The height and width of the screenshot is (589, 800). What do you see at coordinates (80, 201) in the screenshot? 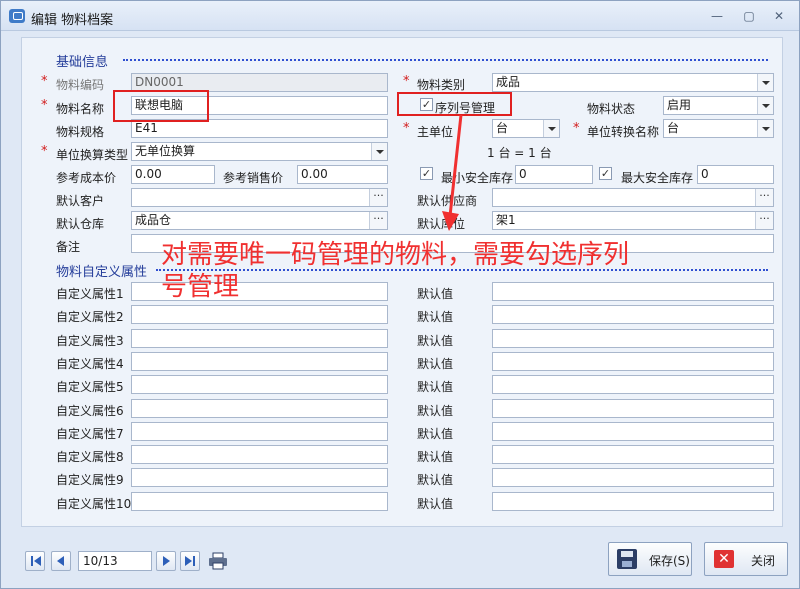
I see `customer-label: 默认客户` at bounding box center [80, 201].